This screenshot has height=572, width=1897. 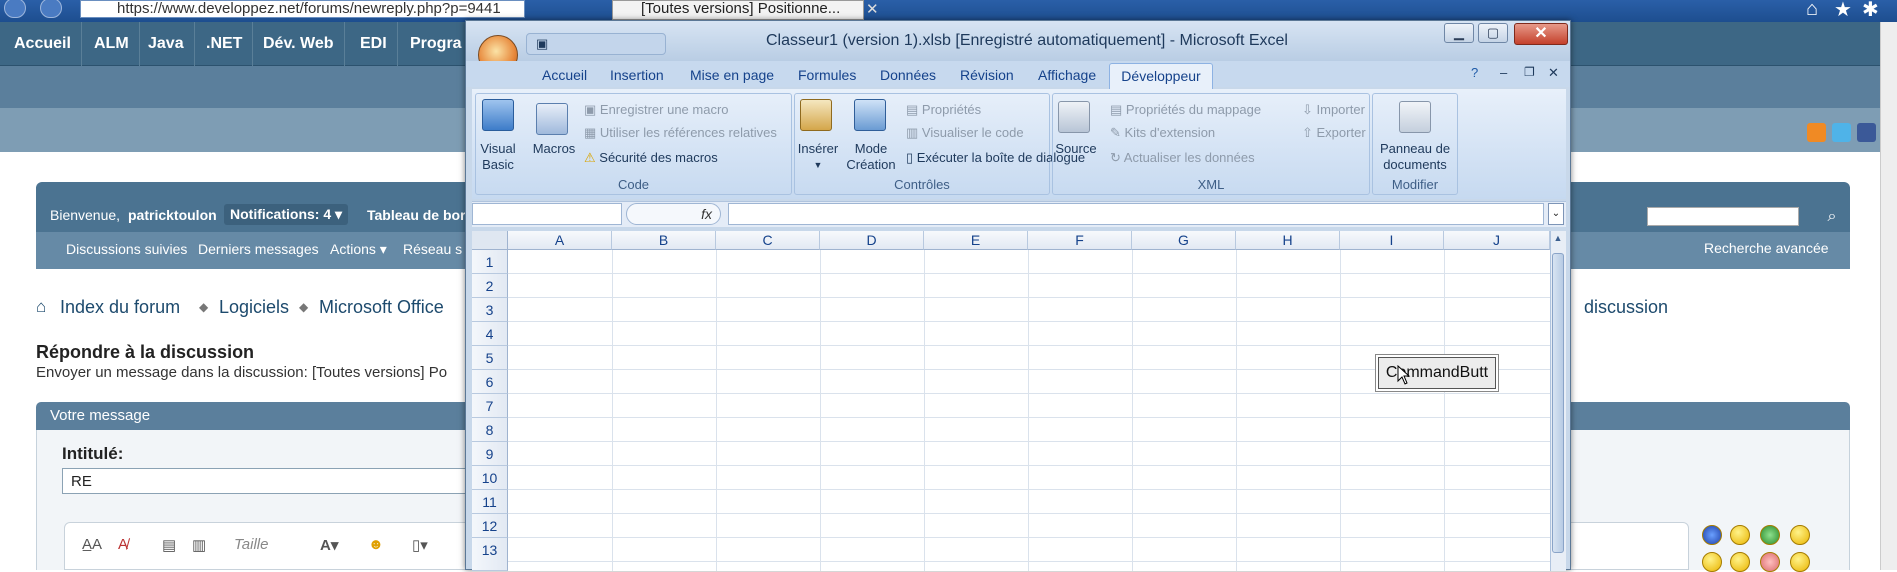 What do you see at coordinates (1333, 110) in the screenshot?
I see `import-button: ⇩ Importer` at bounding box center [1333, 110].